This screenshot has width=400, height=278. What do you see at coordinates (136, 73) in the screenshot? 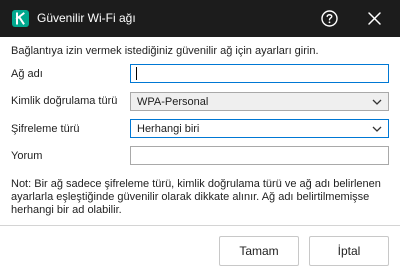
I see `text-caret` at bounding box center [136, 73].